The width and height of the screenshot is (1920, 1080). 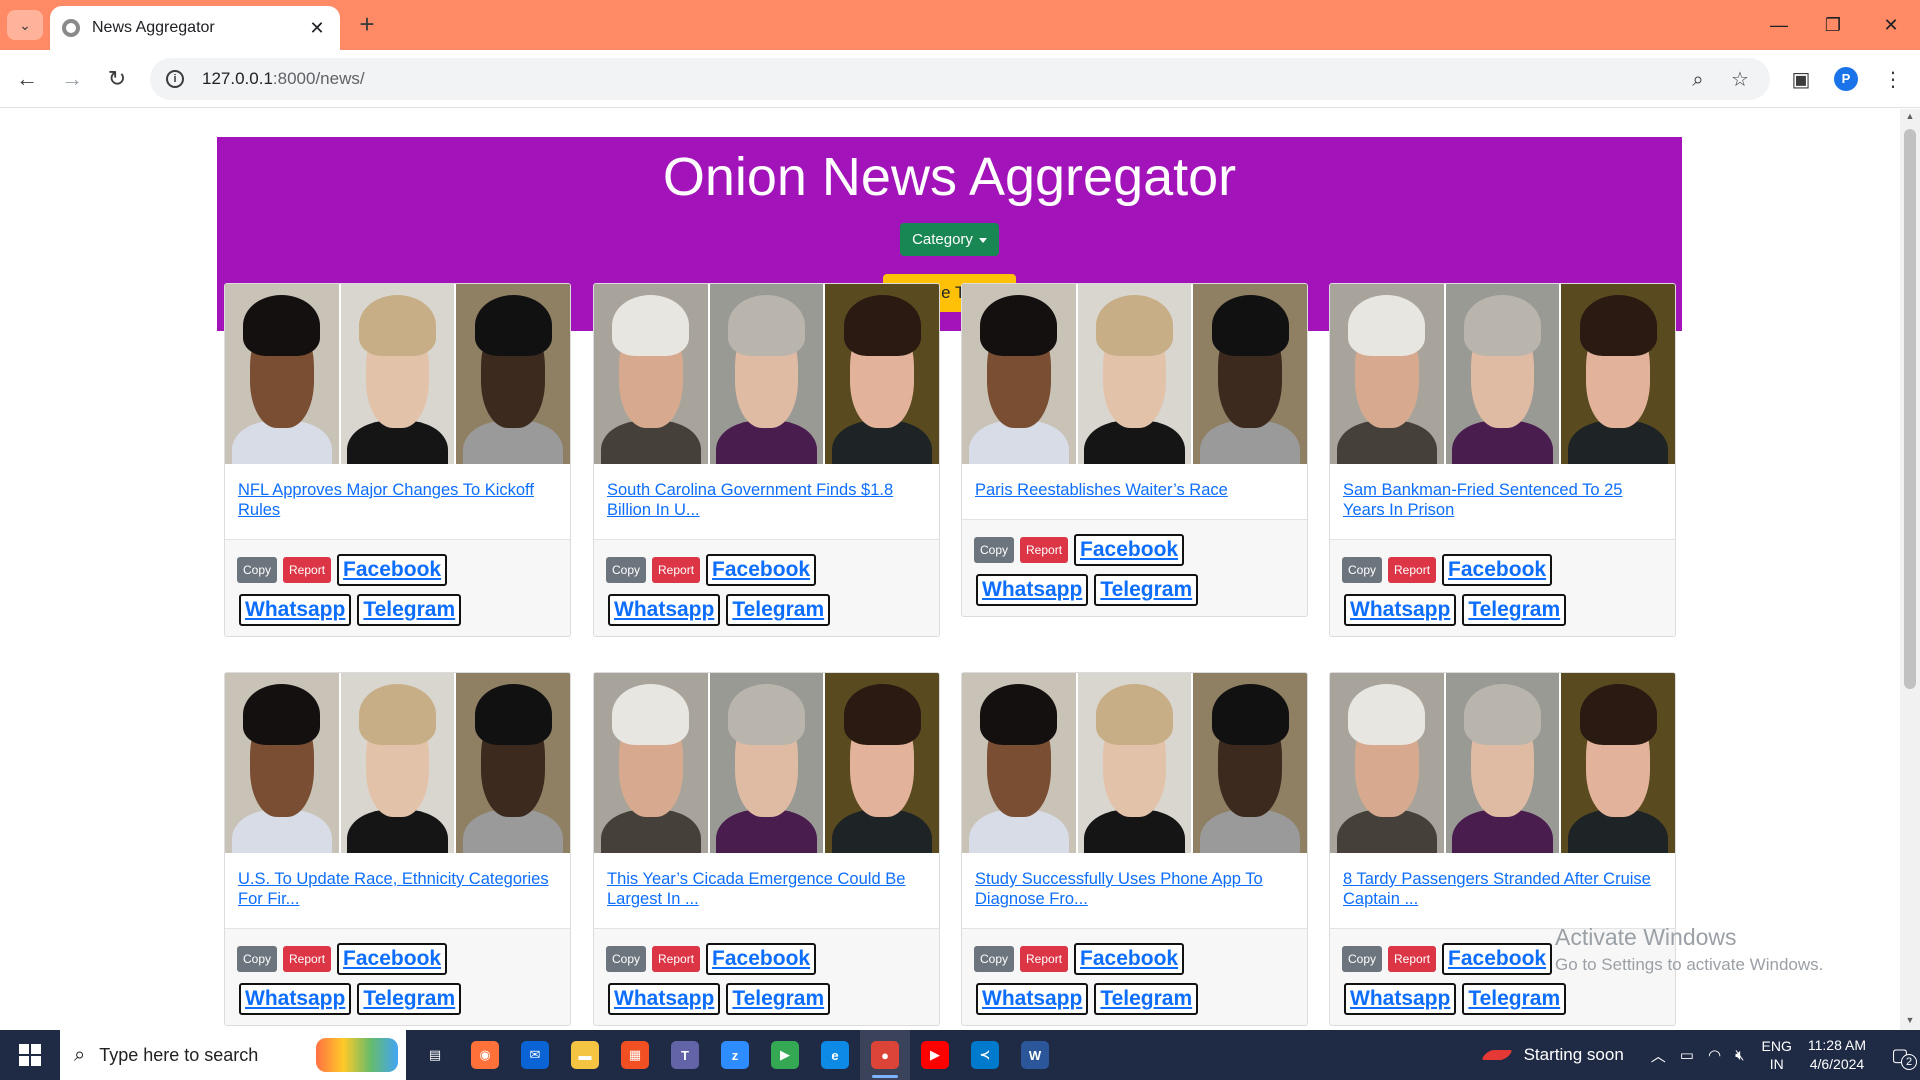 I want to click on scroll-down-icon: ▼, so click(x=1910, y=1020).